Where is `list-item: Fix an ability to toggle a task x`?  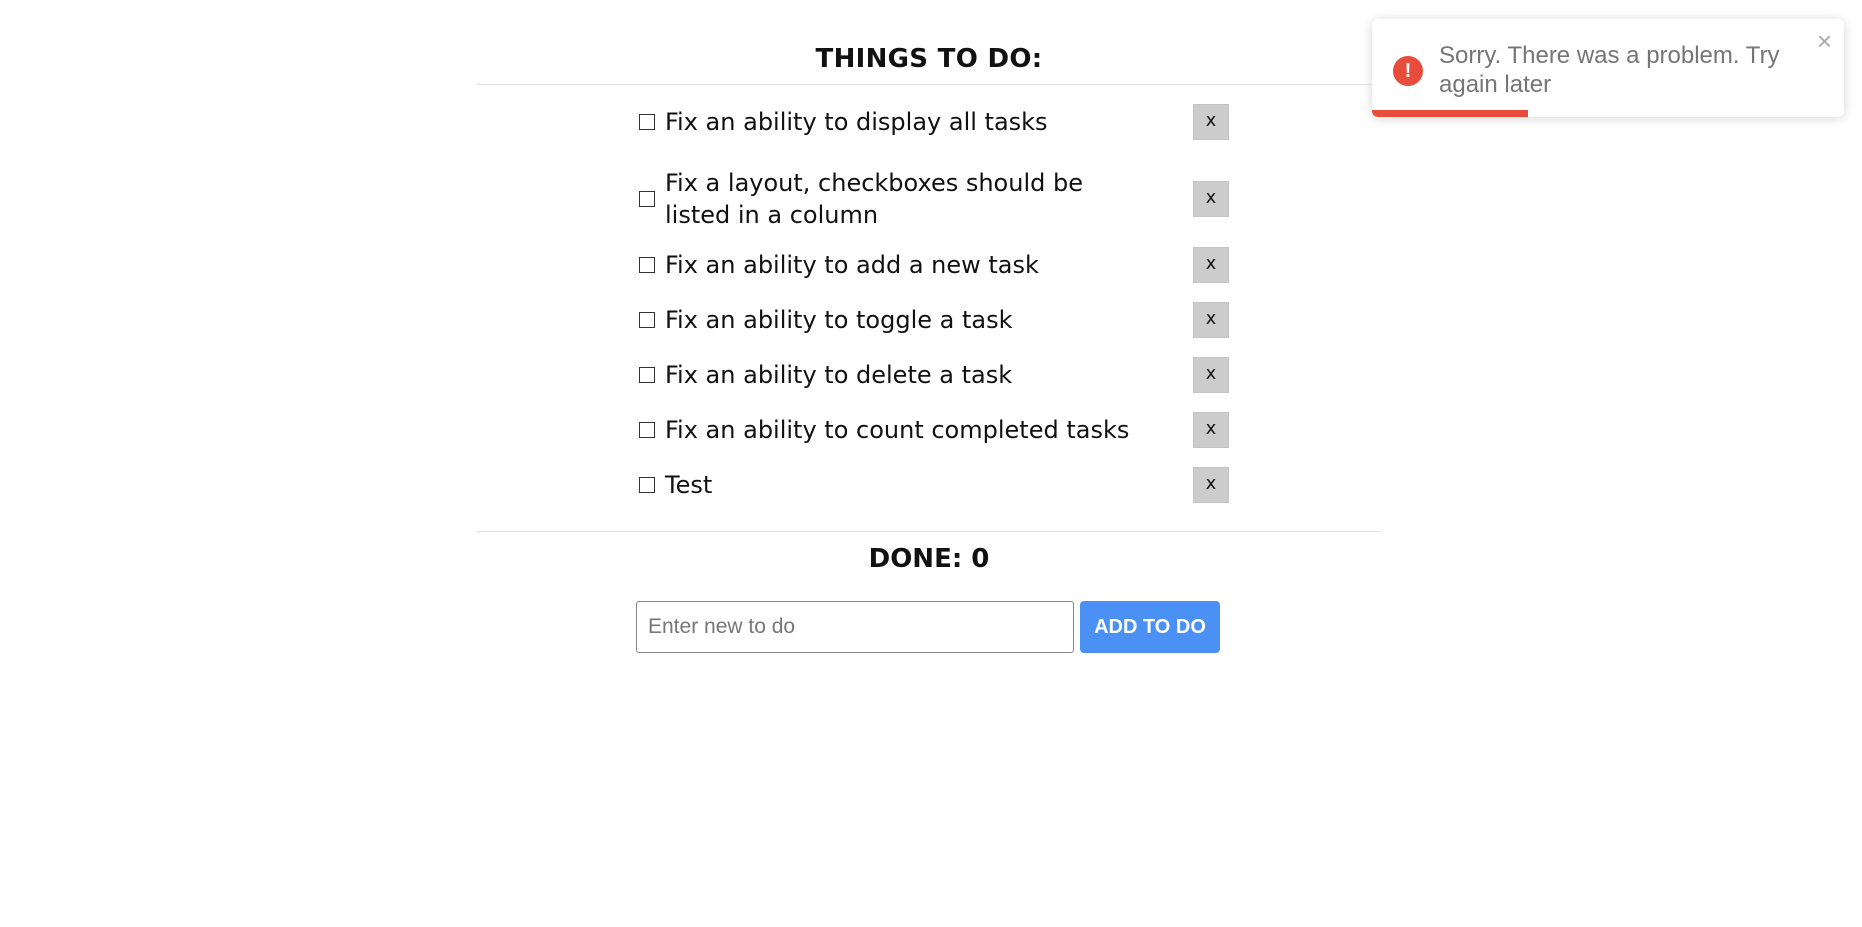 list-item: Fix an ability to toggle a task x is located at coordinates (934, 320).